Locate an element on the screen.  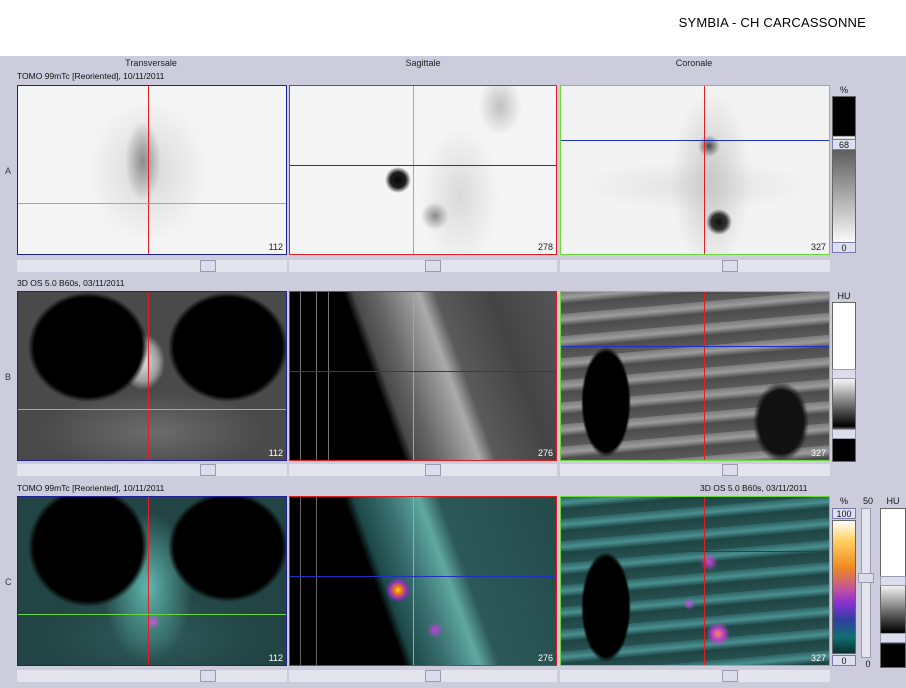
colorbar-a is located at coordinates (844, 171).